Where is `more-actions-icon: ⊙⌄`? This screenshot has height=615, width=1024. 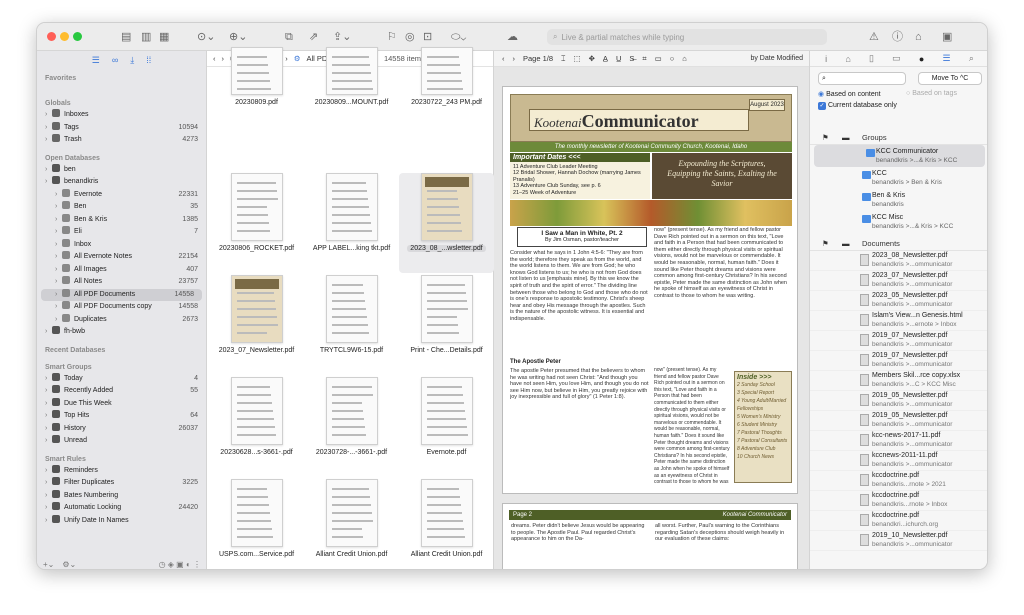 more-actions-icon: ⊙⌄ is located at coordinates (206, 37).